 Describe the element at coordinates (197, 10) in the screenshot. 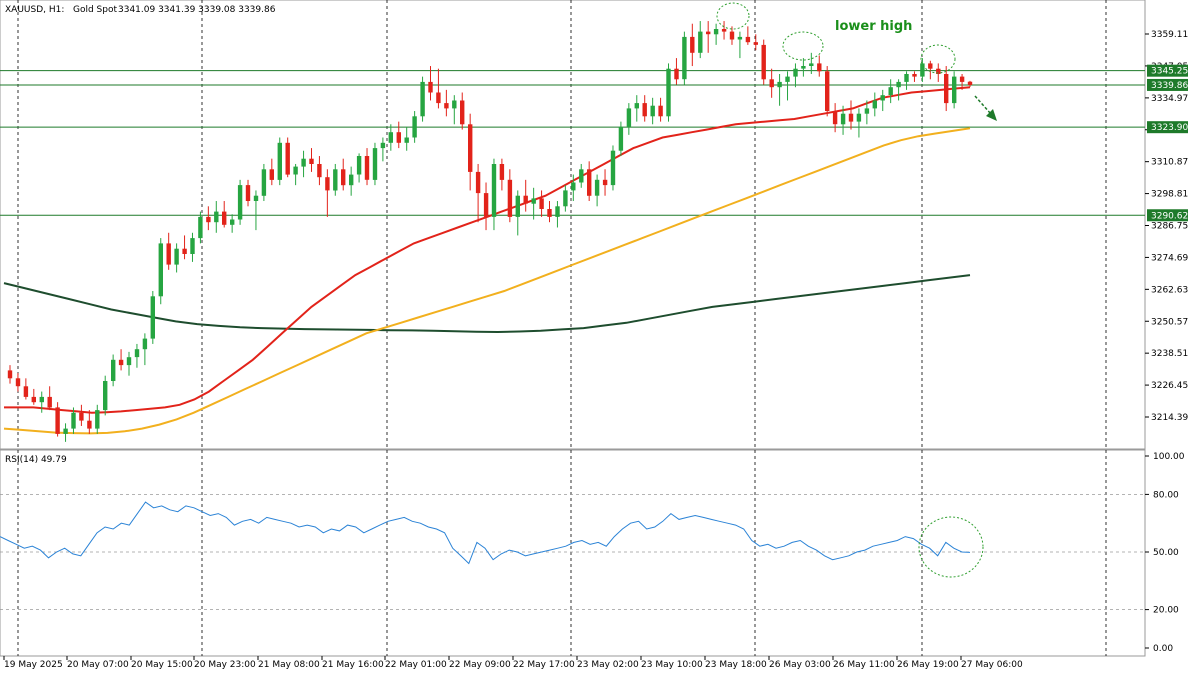

I see `header-ohlc: 3341.09 3341.39 3339.08 3339.86` at that location.